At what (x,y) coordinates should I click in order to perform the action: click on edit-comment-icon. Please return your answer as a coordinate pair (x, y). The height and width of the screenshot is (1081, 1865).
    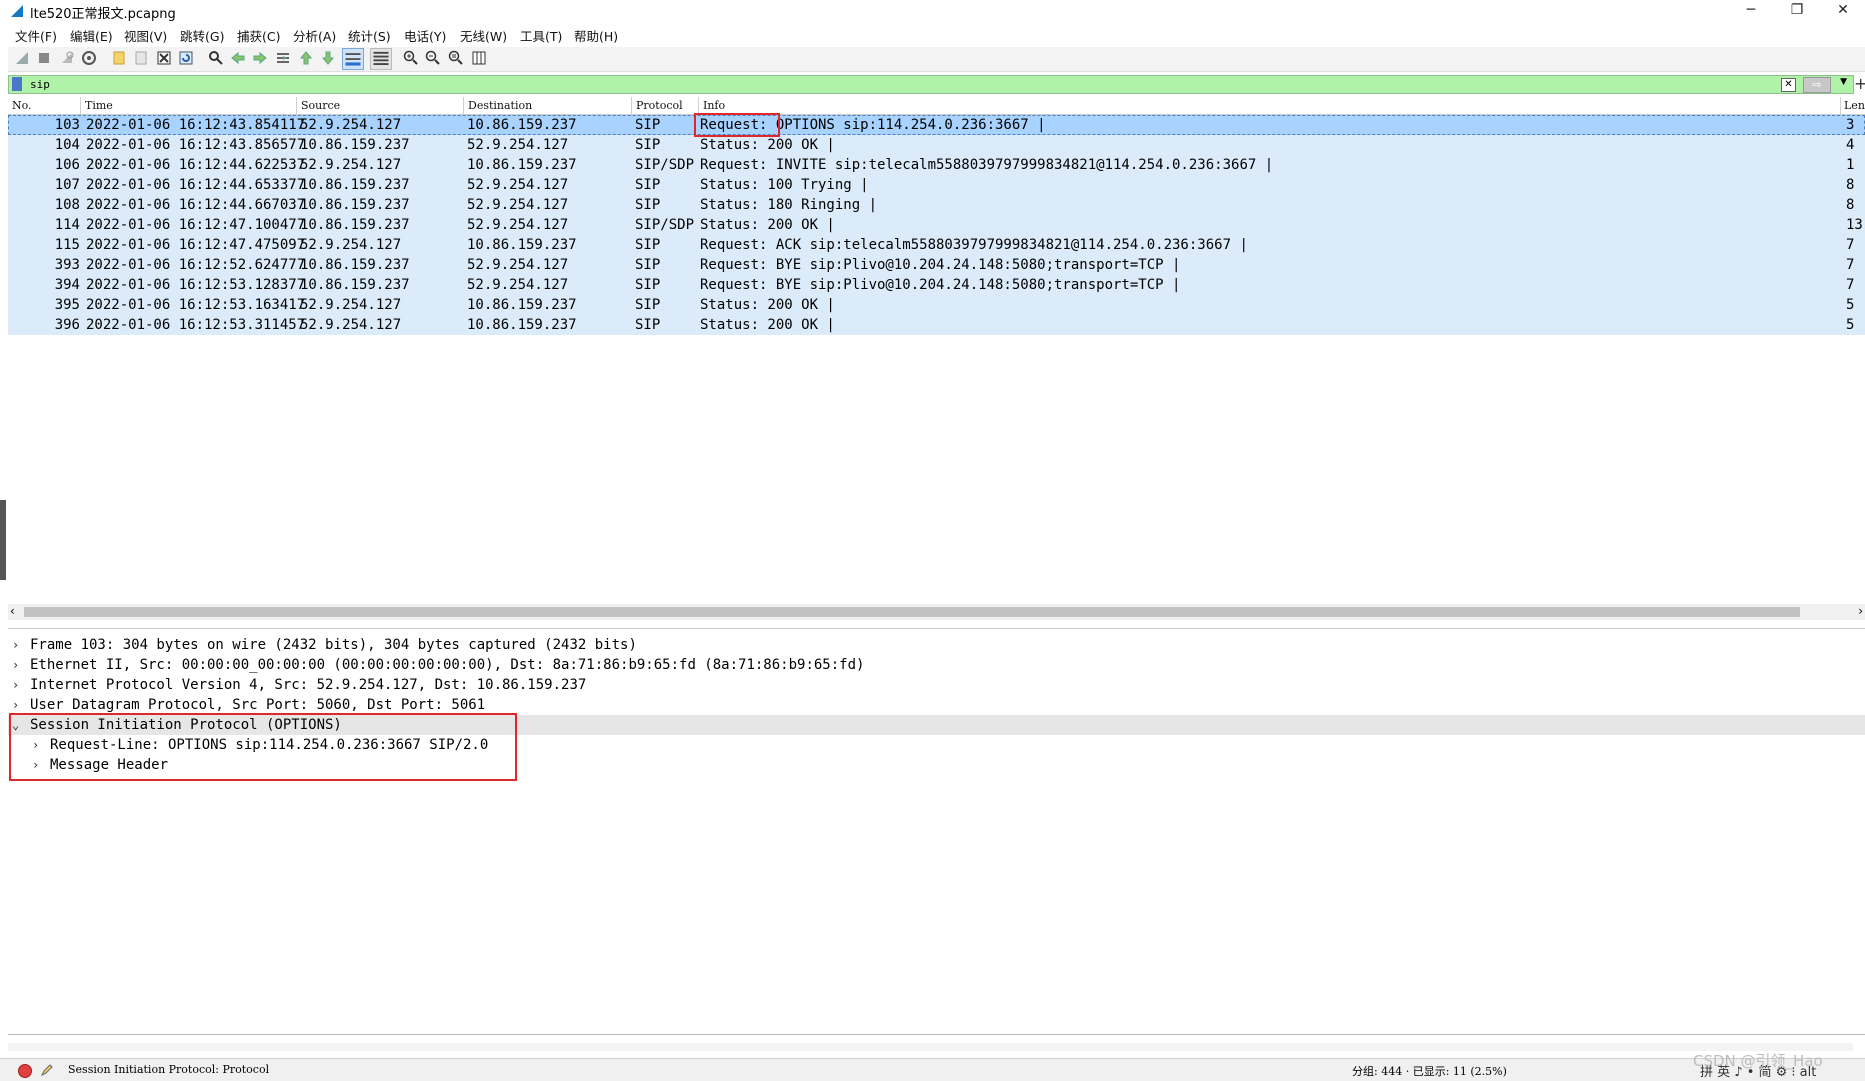
    Looking at the image, I should click on (47, 1070).